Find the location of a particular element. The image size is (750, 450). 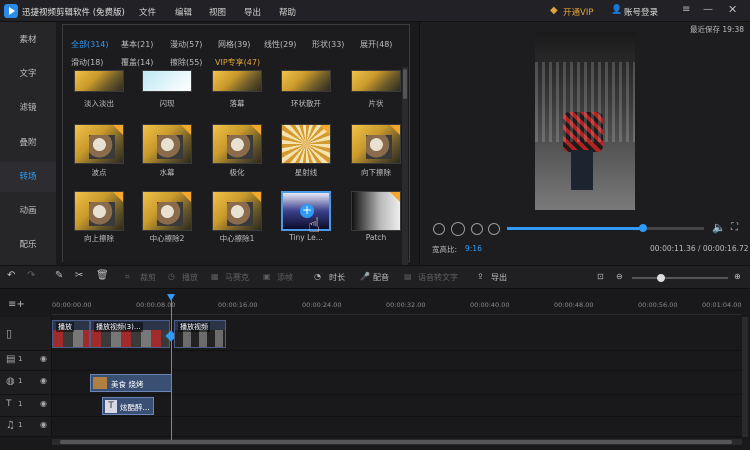

mosaic-button: 马赛克 is located at coordinates (237, 277).